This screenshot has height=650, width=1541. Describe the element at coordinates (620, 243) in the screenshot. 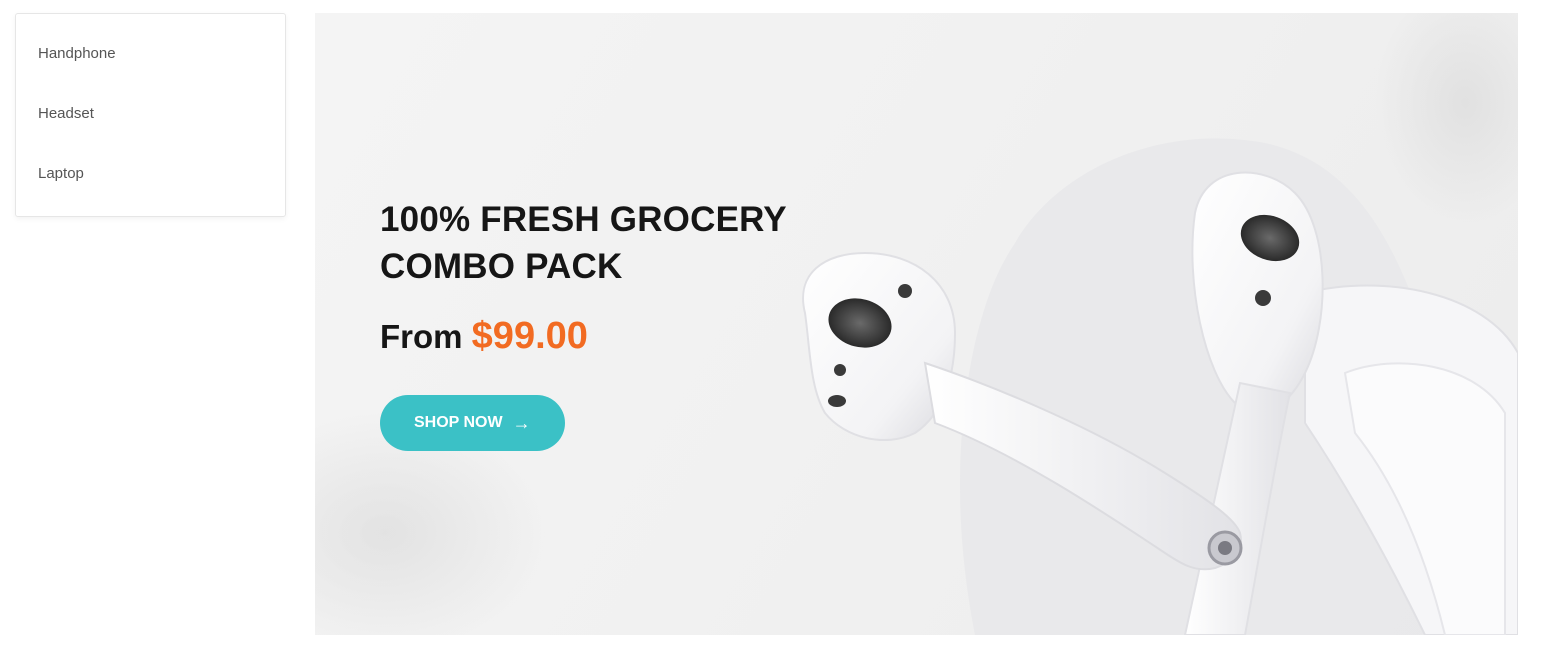

I see `hero-title: 100% FRESH GROCERY COMBO PACK` at that location.